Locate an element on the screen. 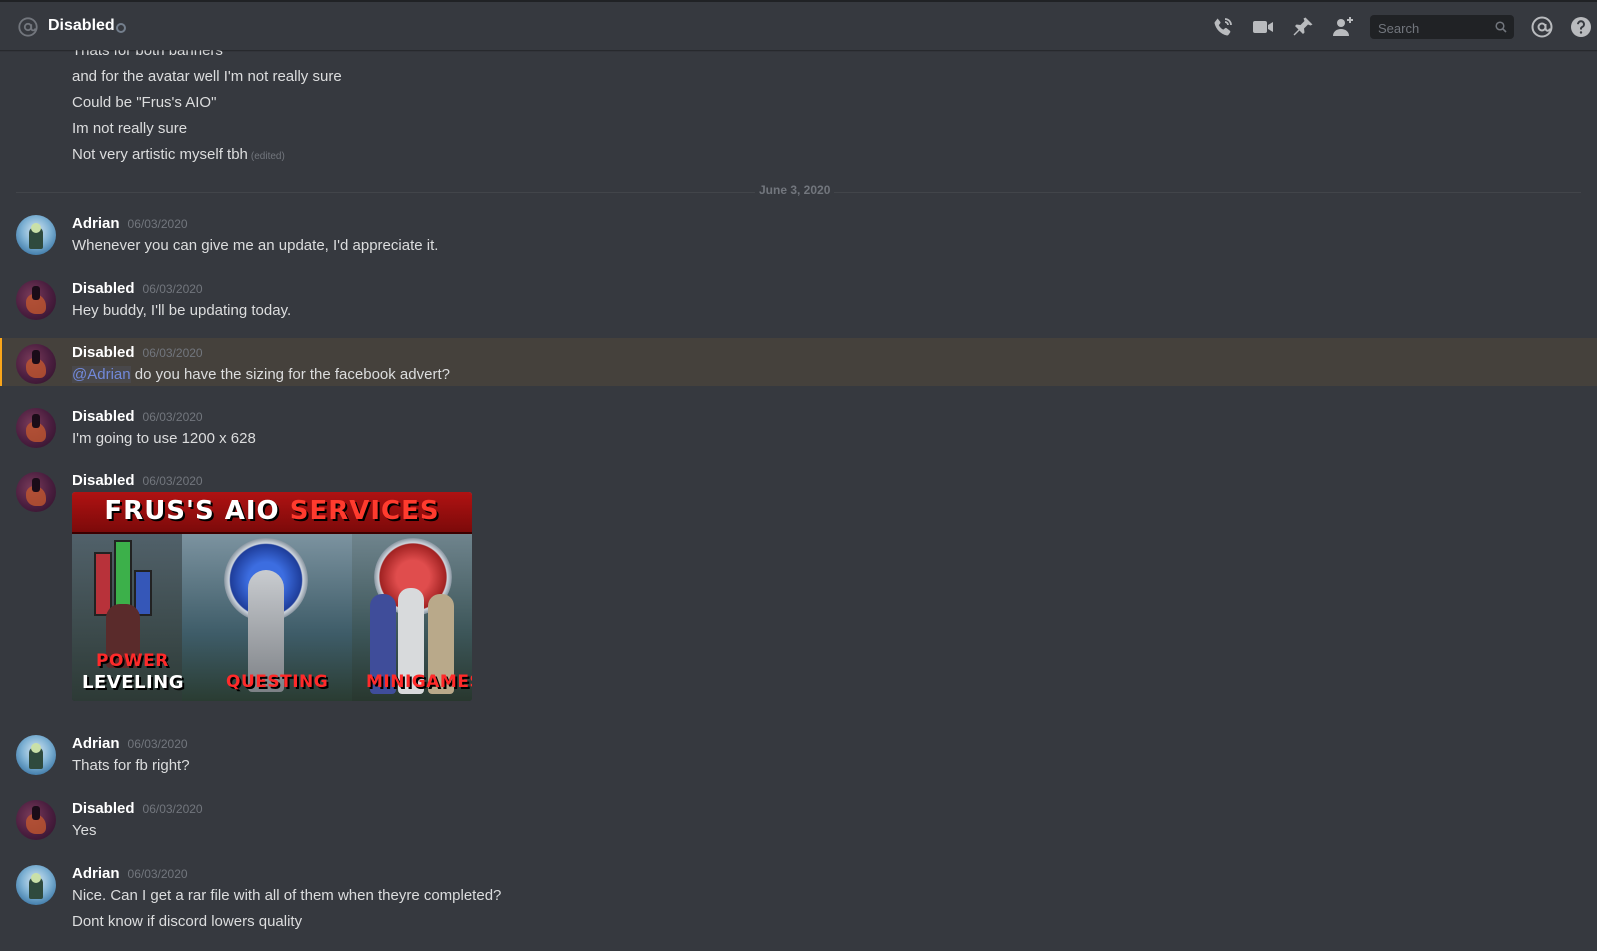 The image size is (1597, 951). user-mention: @Adrian is located at coordinates (101, 374).